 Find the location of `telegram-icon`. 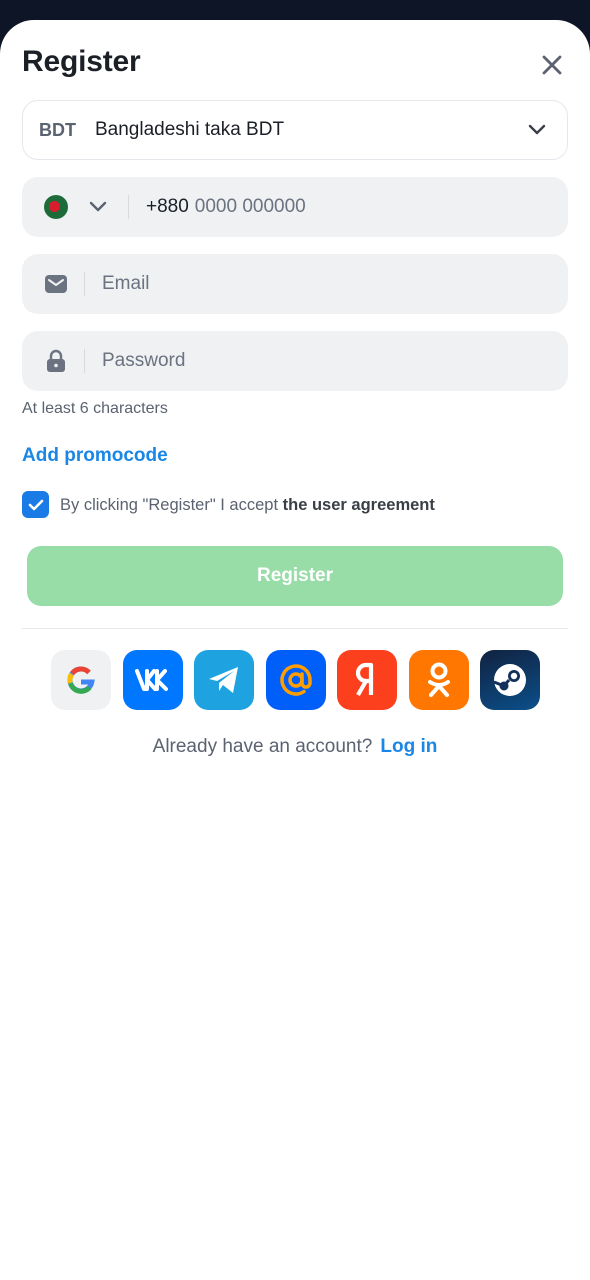

telegram-icon is located at coordinates (223, 680).